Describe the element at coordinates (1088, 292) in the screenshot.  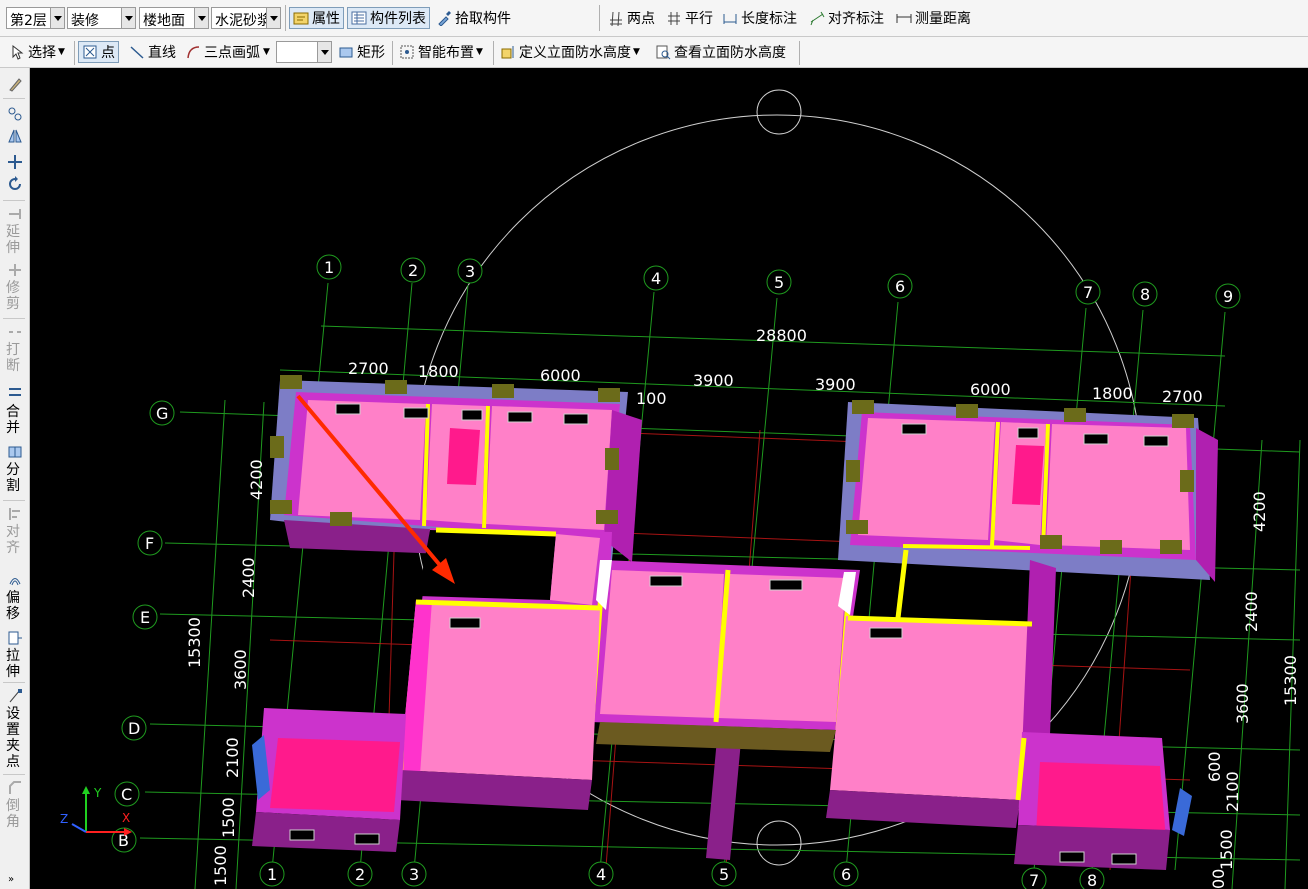
I see `axis-top-7: 7` at that location.